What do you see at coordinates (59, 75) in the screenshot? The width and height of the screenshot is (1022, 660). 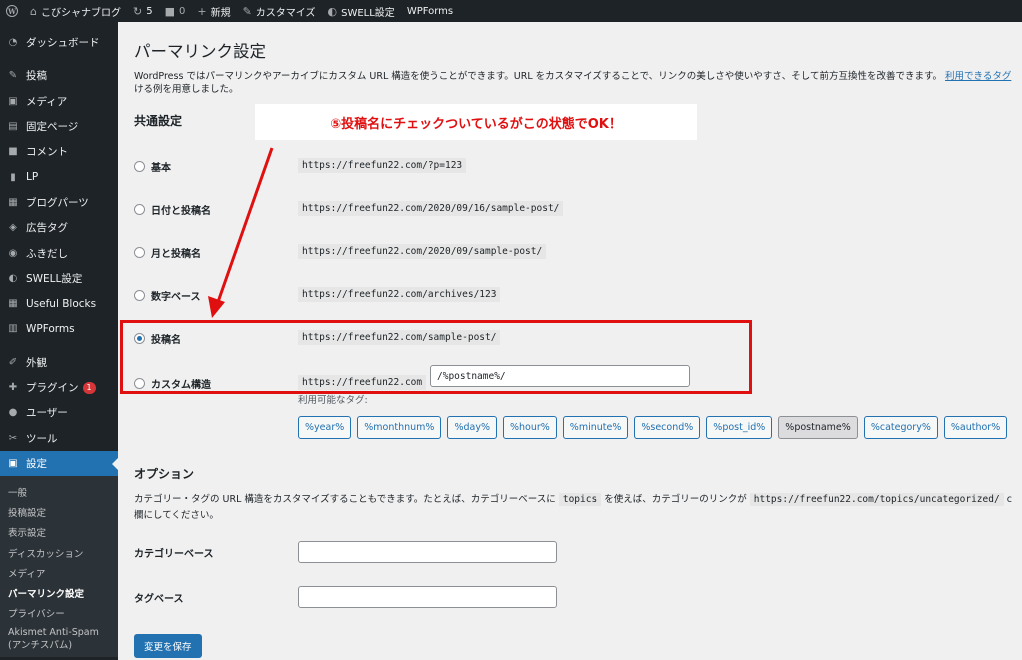 I see `sidebar-item-1: ✎ 投稿` at bounding box center [59, 75].